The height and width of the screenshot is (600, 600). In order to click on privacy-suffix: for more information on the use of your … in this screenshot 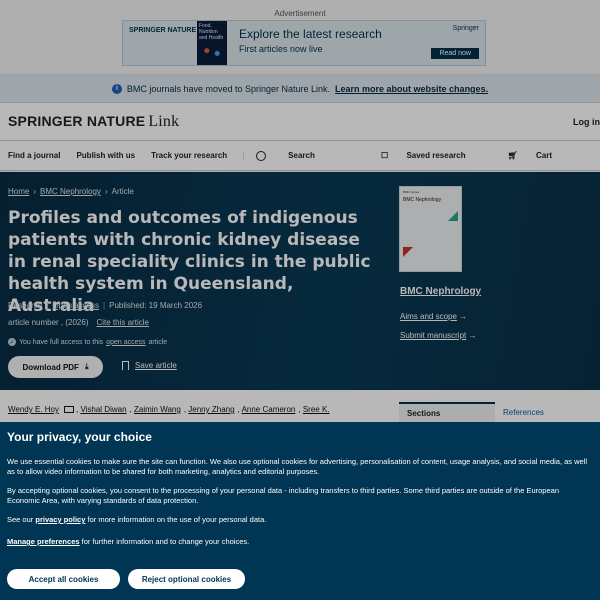, I will do `click(177, 519)`.